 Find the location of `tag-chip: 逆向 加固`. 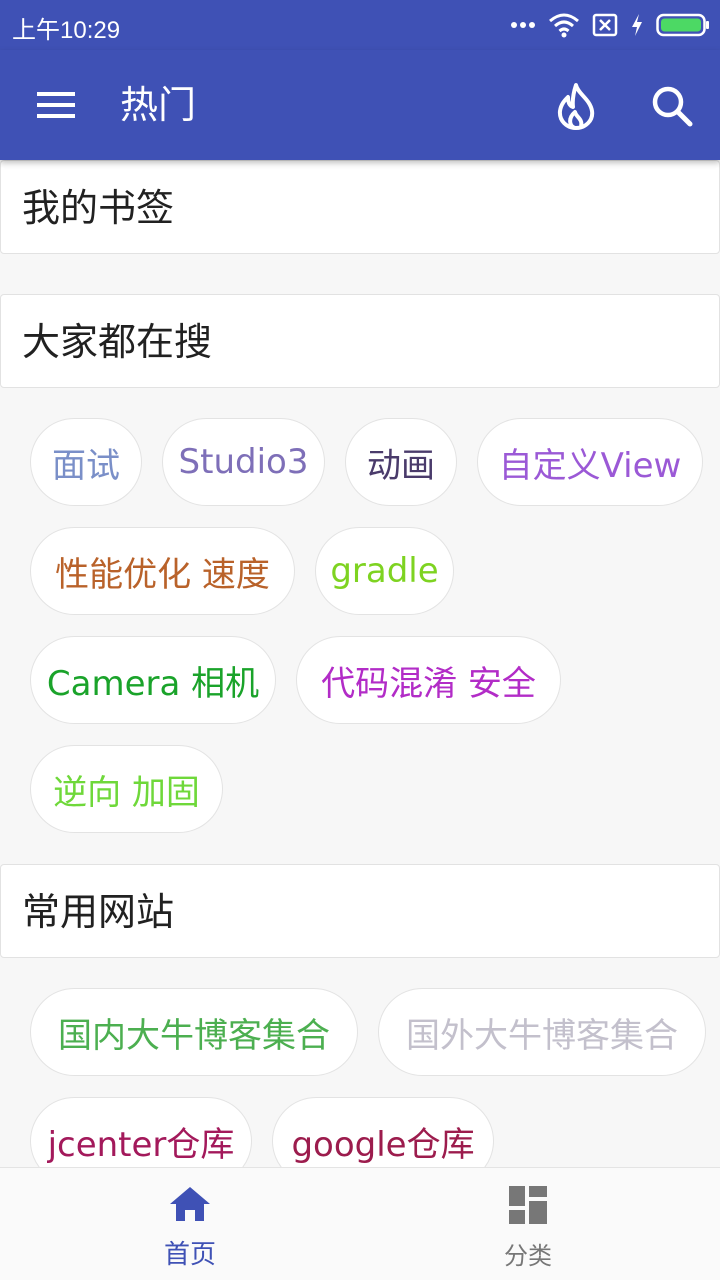

tag-chip: 逆向 加固 is located at coordinates (126, 789).